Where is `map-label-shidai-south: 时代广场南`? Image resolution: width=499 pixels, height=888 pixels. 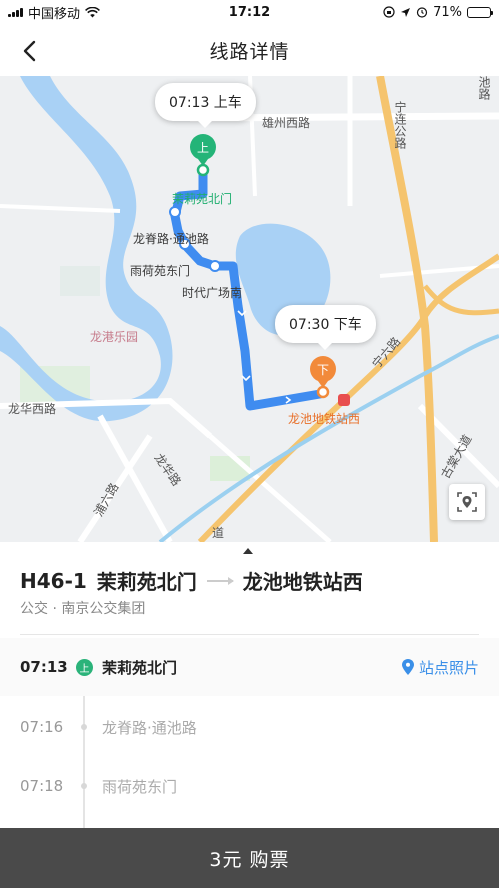
map-label-shidai-south: 时代广场南 is located at coordinates (212, 293).